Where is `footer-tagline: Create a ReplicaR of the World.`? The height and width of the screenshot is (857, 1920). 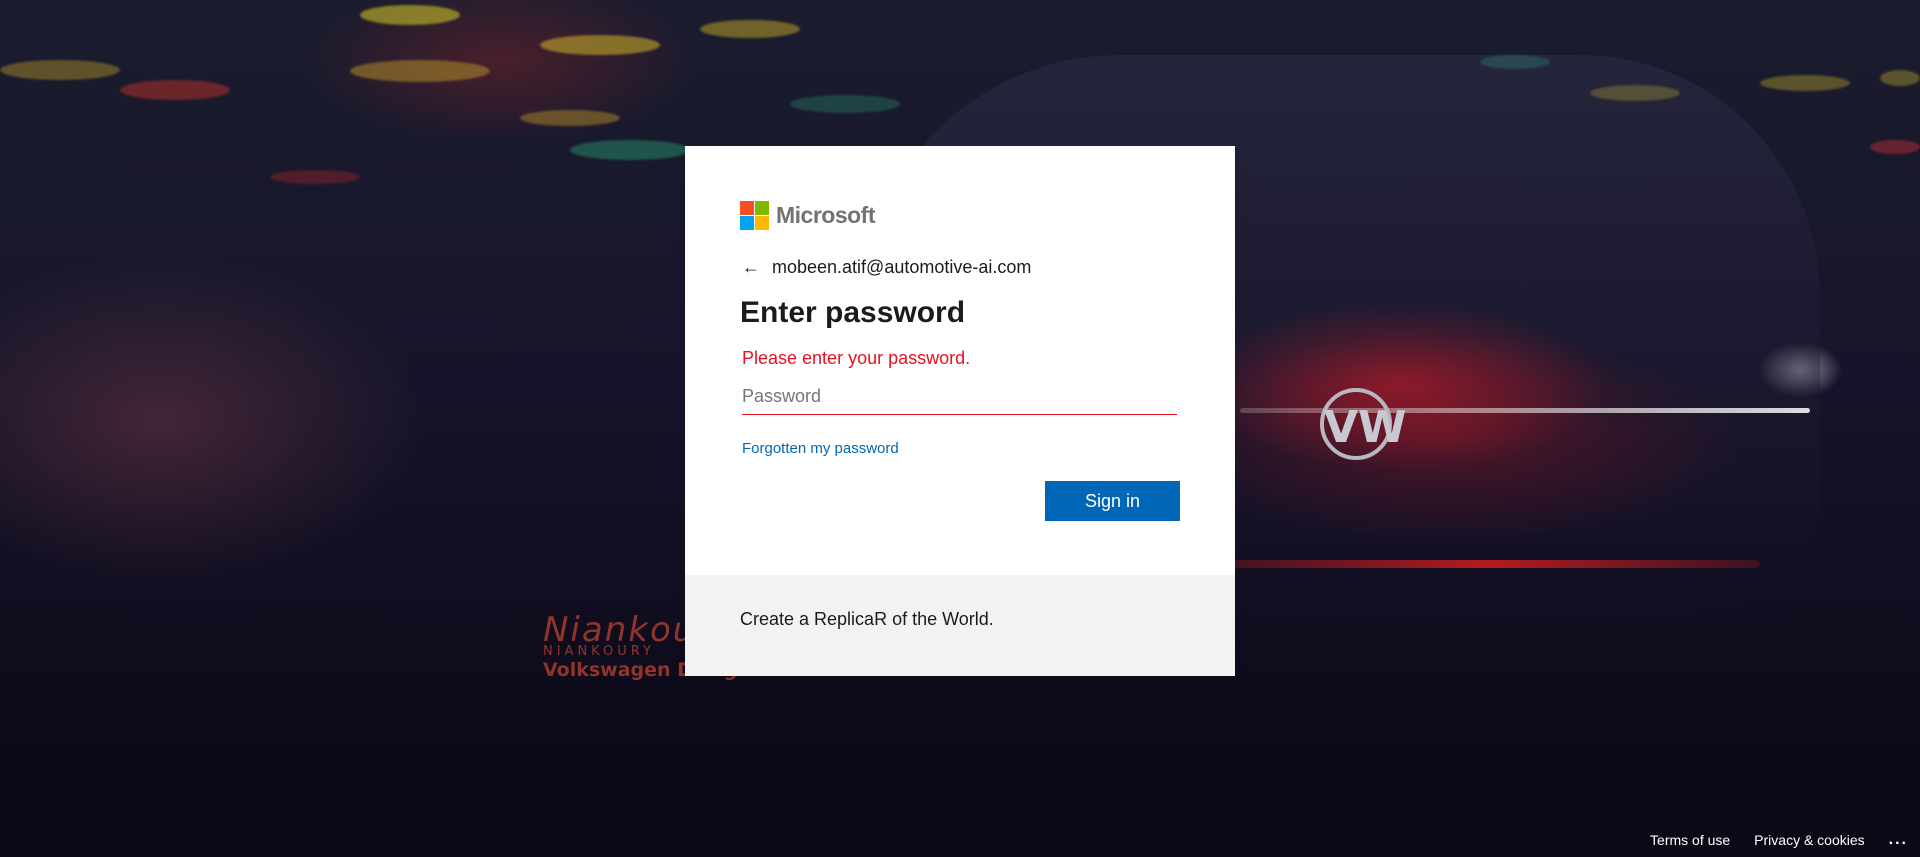
footer-tagline: Create a ReplicaR of the World. is located at coordinates (867, 619).